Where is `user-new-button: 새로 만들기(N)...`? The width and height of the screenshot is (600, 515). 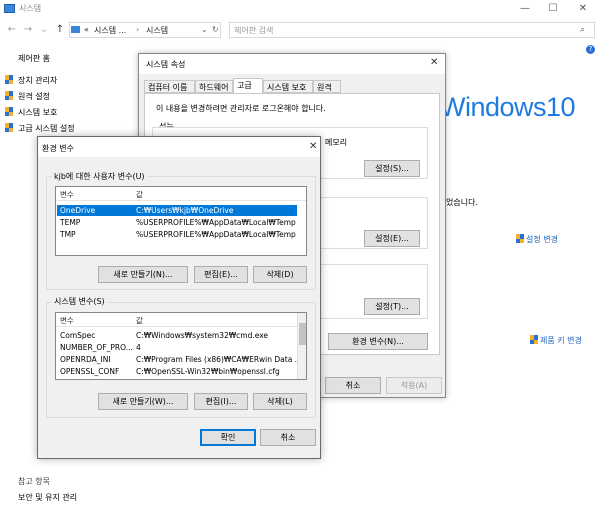 user-new-button: 새로 만들기(N)... is located at coordinates (143, 274).